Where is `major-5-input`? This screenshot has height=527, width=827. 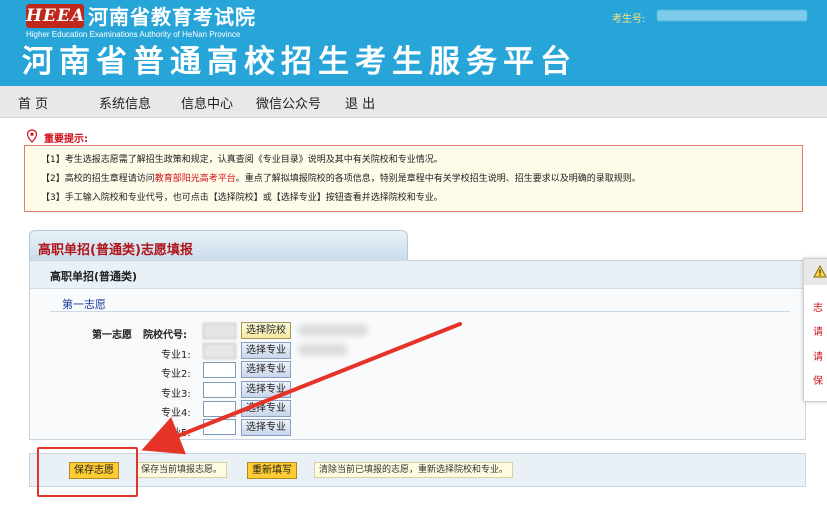 major-5-input is located at coordinates (219, 427).